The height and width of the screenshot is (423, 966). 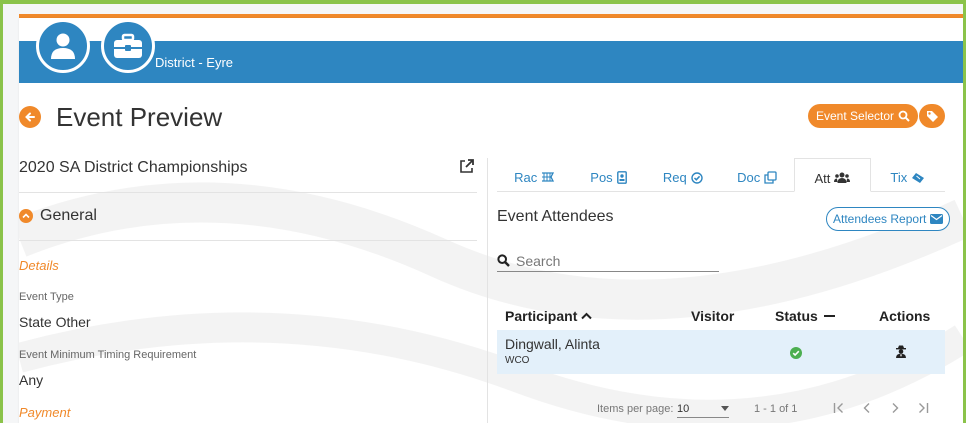 I want to click on status-check-icon, so click(x=796, y=355).